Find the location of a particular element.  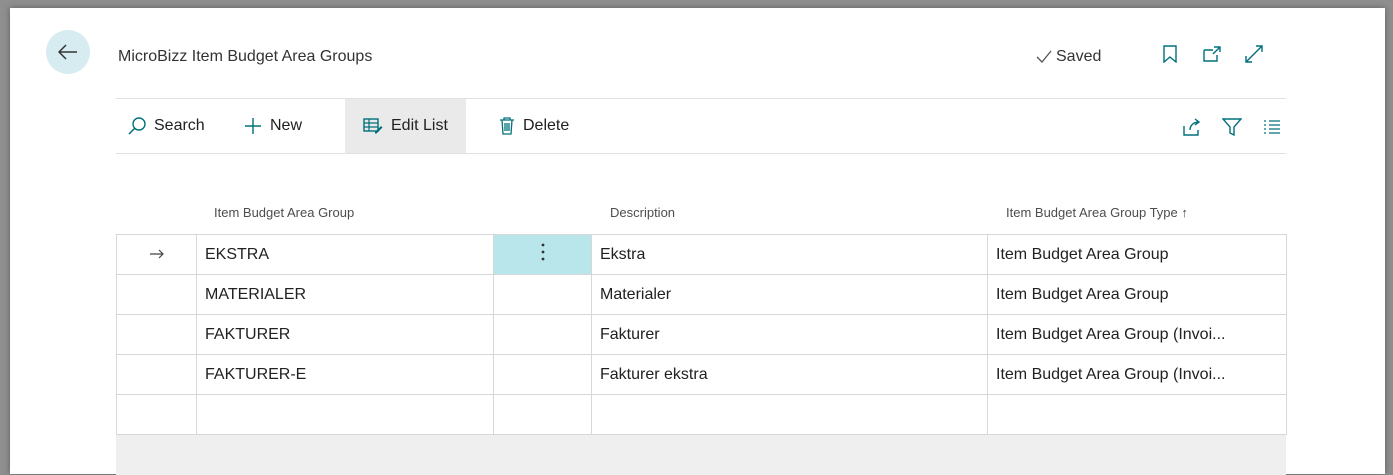

share-icon is located at coordinates (1192, 127).